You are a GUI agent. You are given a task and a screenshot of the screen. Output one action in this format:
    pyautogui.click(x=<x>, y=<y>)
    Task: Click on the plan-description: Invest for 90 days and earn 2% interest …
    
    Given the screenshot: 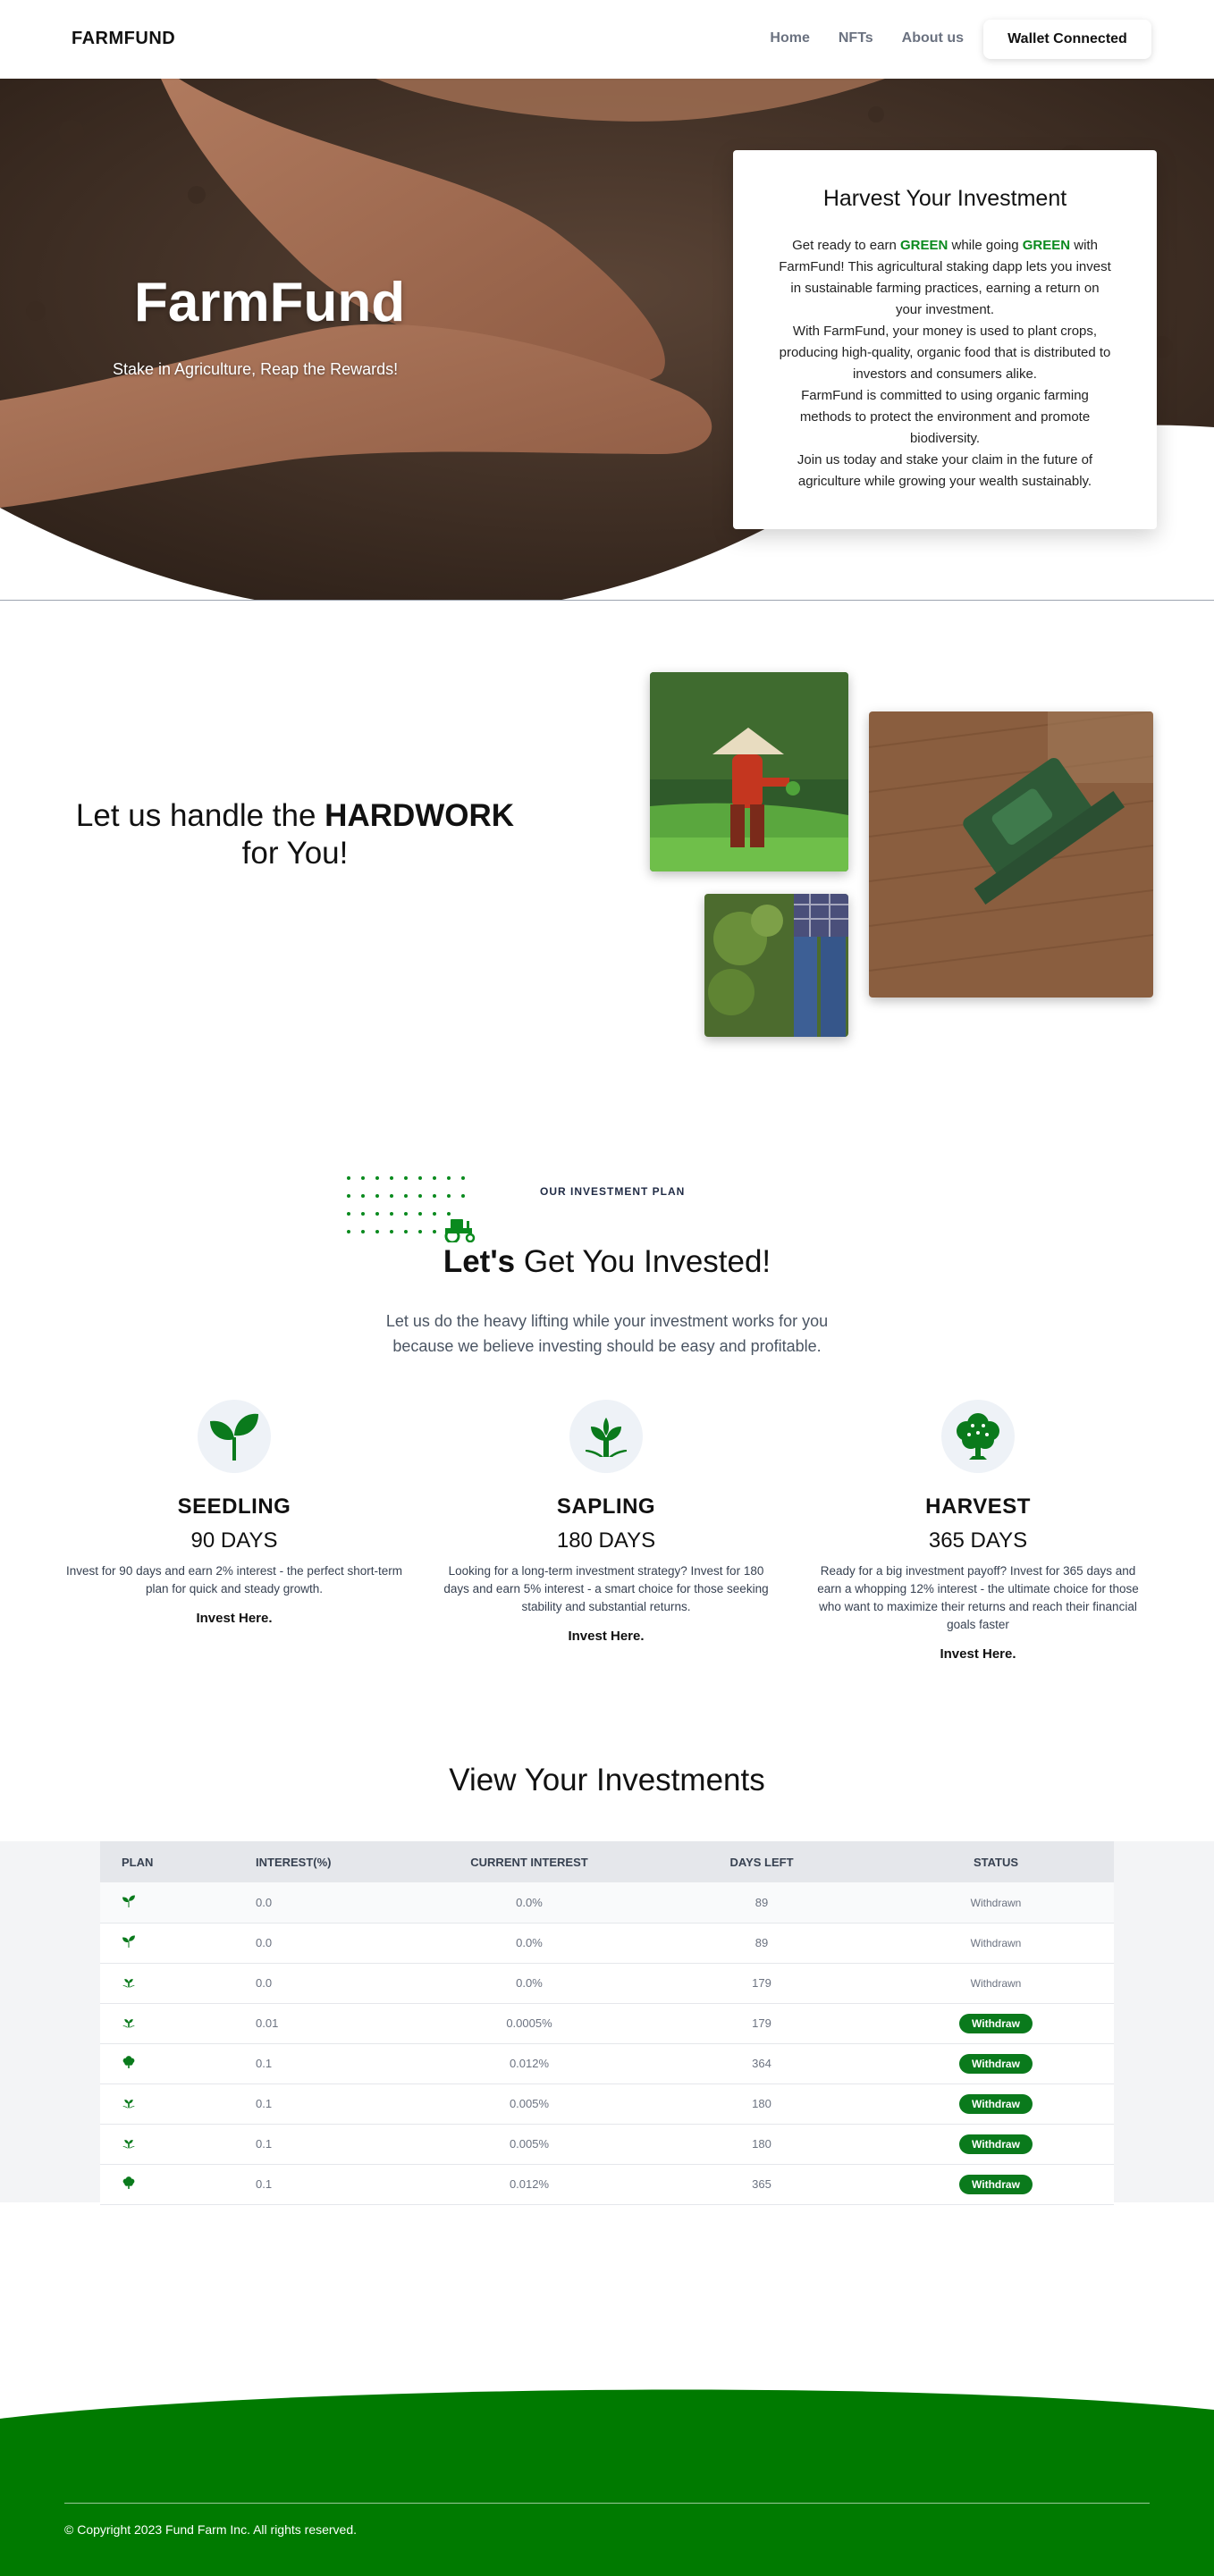 What is the action you would take?
    pyautogui.click(x=234, y=1580)
    